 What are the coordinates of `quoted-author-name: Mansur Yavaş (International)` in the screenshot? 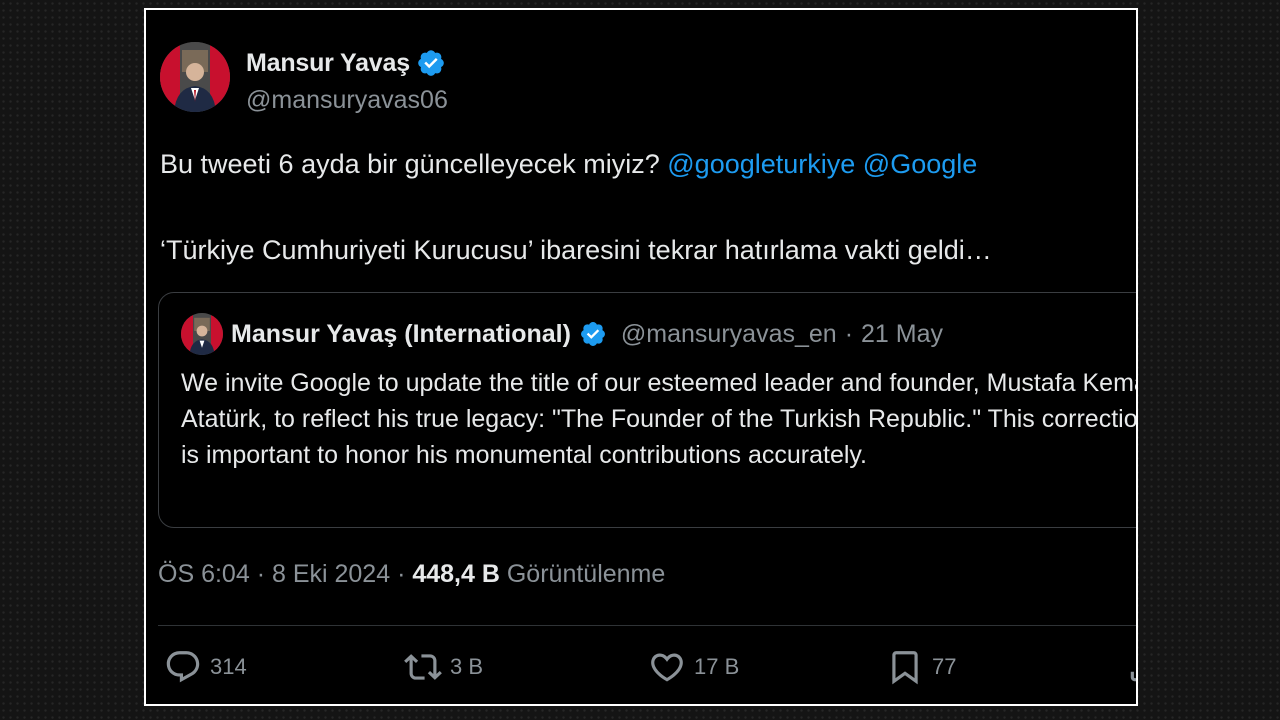 It's located at (401, 334).